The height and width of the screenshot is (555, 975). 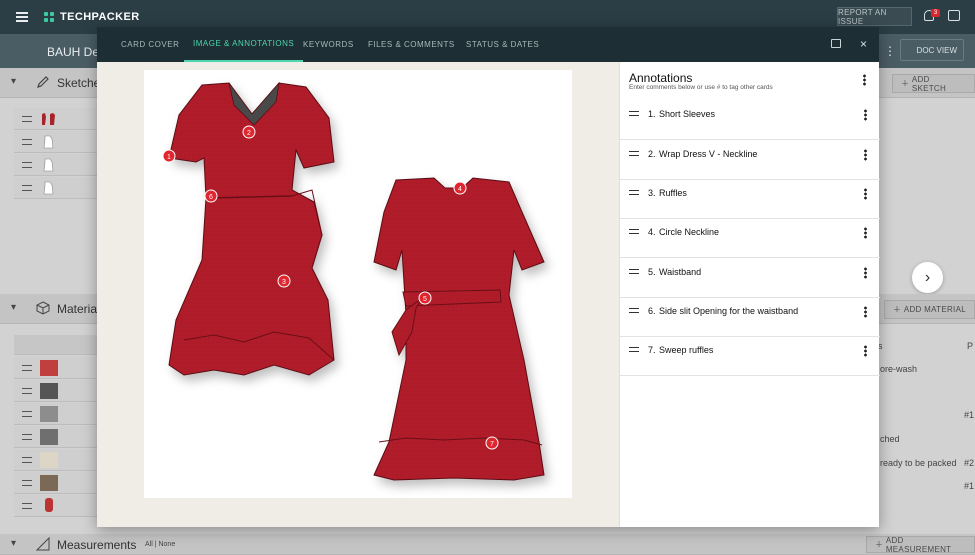 I want to click on tab-keywords: KEYWORDS, so click(x=328, y=44).